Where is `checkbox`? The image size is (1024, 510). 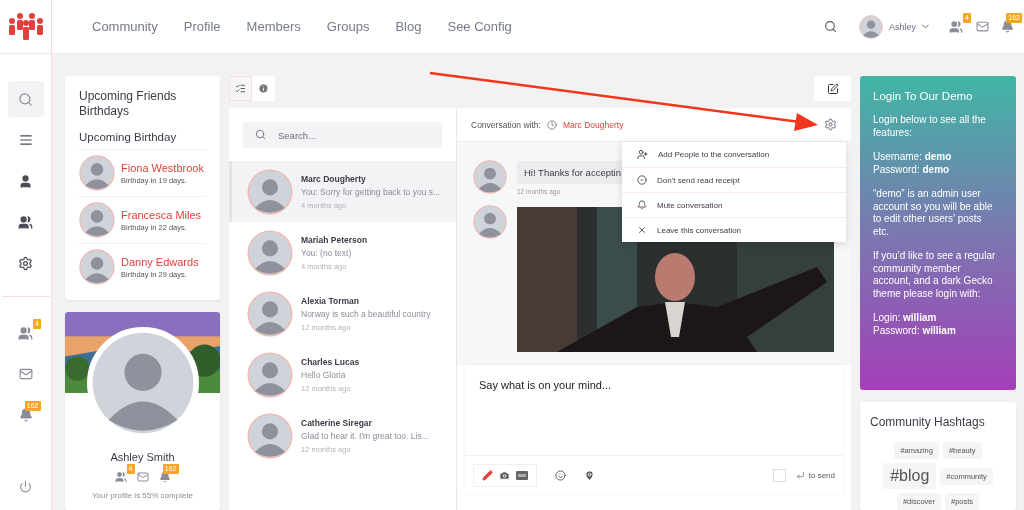
checkbox is located at coordinates (779, 475).